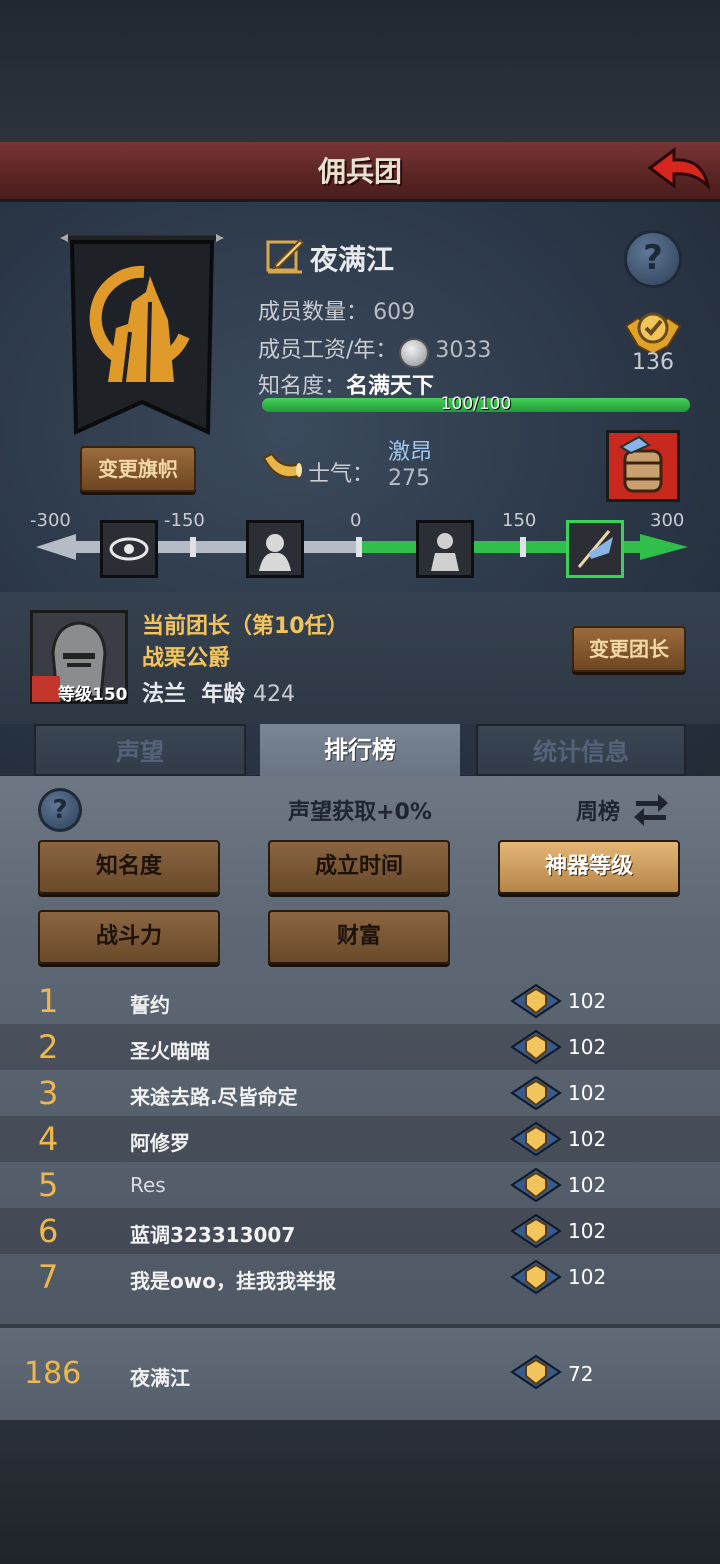  Describe the element at coordinates (360, 1492) in the screenshot. I see `bottom-background` at that location.